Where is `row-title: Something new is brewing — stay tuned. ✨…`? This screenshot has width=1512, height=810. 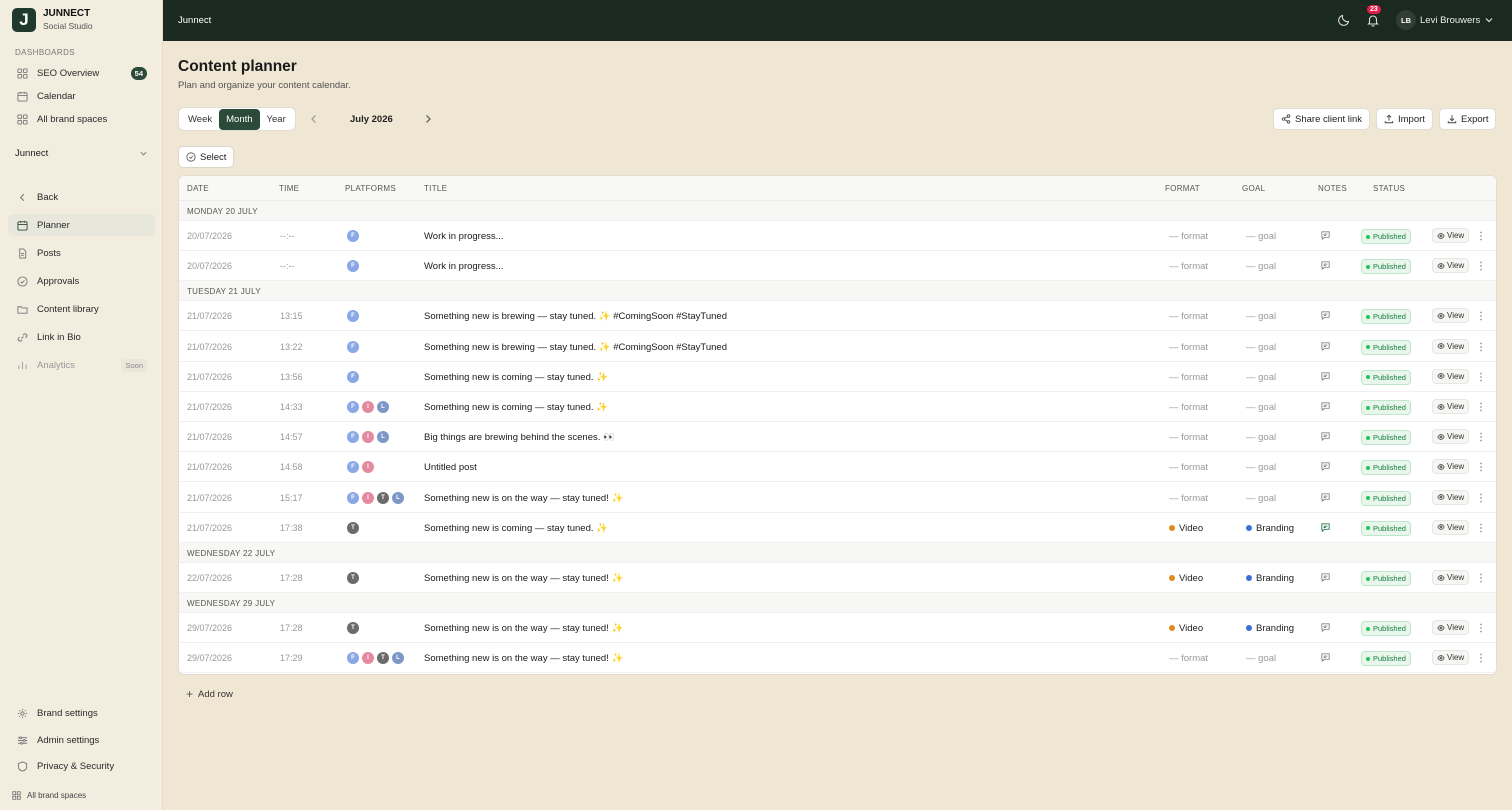
row-title: Something new is brewing — stay tuned. ✨… is located at coordinates (575, 316).